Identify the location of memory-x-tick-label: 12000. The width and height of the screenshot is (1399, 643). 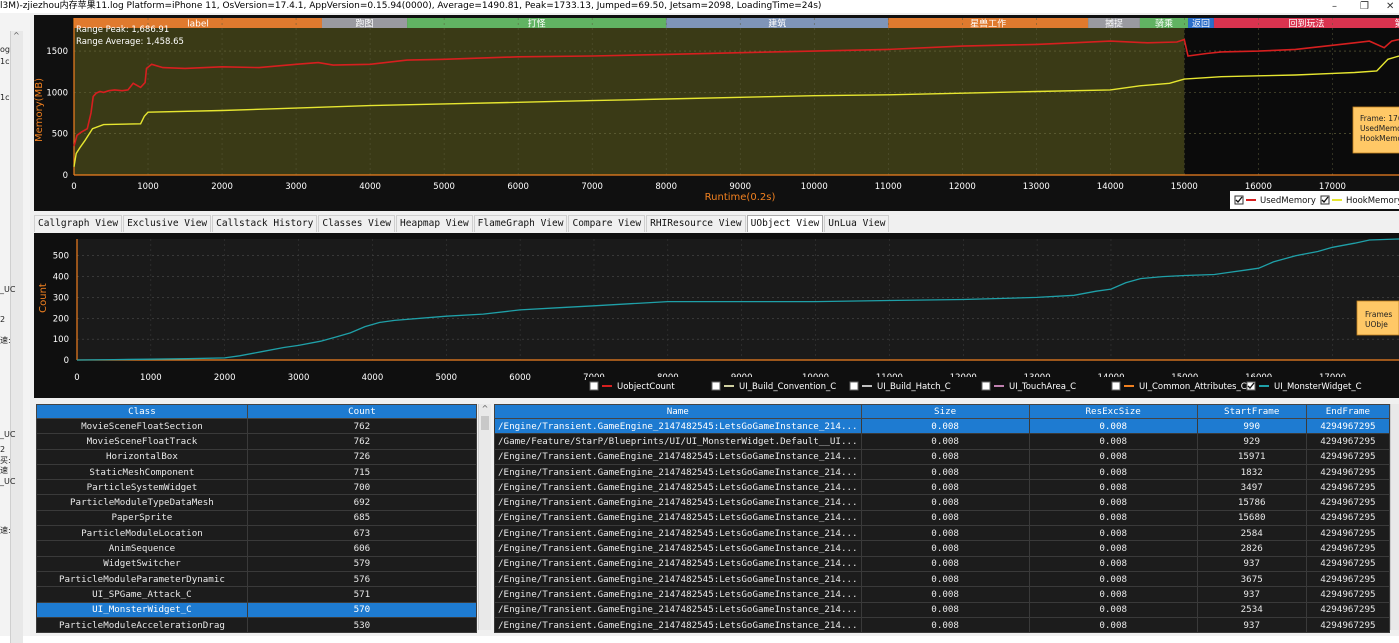
(962, 187).